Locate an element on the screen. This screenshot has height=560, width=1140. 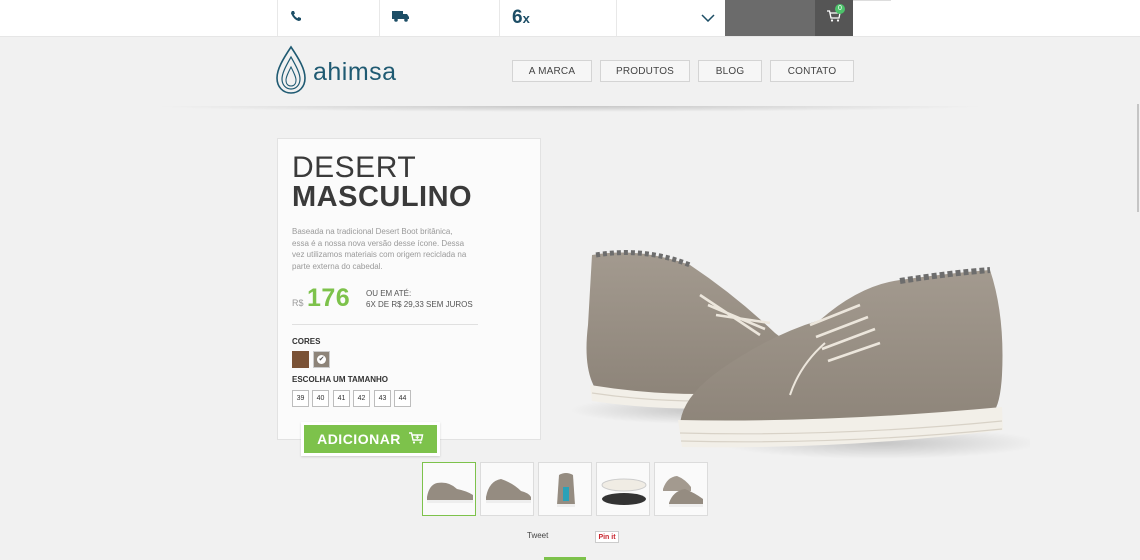
header-shadow is located at coordinates (570, 109).